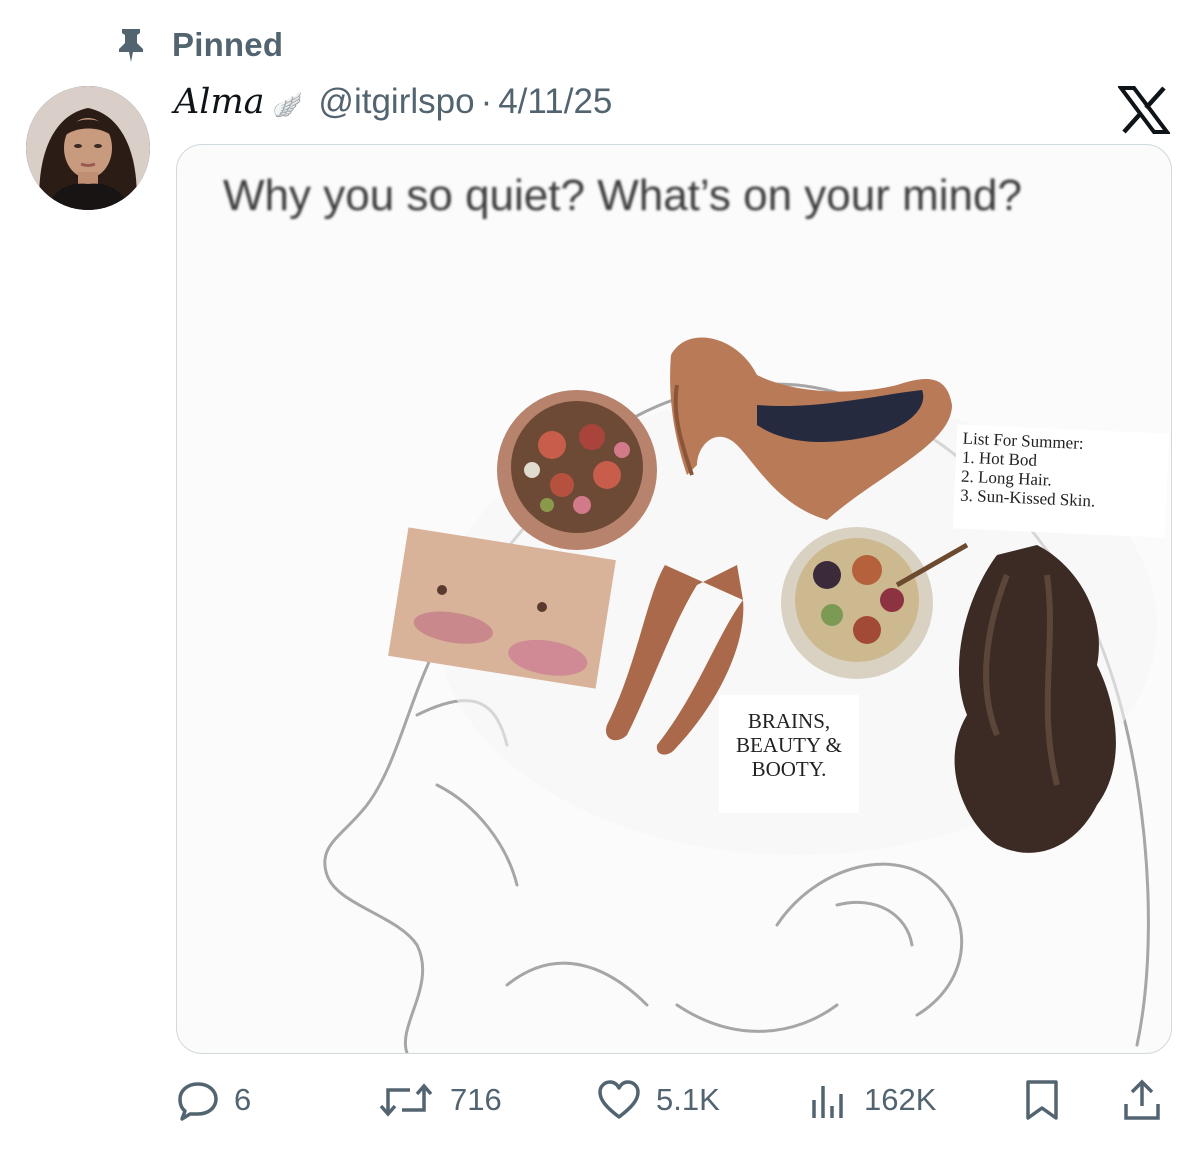  What do you see at coordinates (1144, 112) in the screenshot?
I see `x-logo-icon` at bounding box center [1144, 112].